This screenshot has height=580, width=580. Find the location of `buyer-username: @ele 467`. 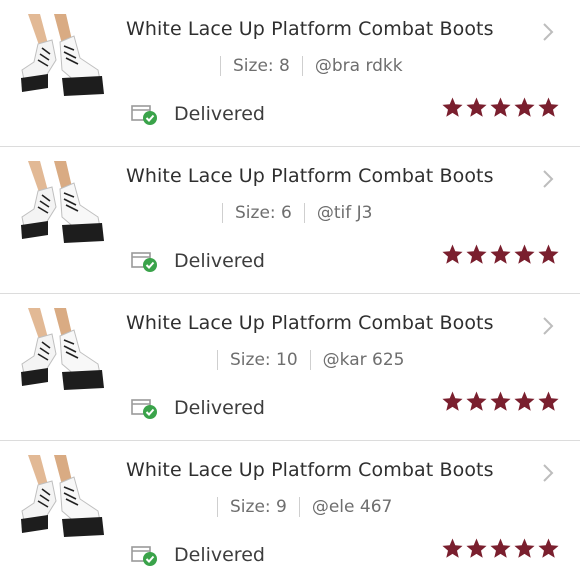

buyer-username: @ele 467 is located at coordinates (352, 507).